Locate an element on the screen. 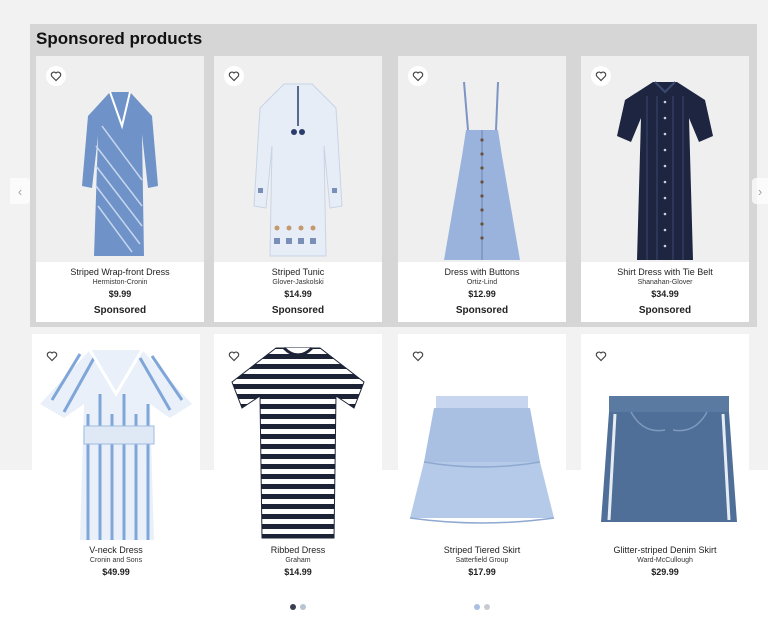  product-price: $17.99 is located at coordinates (482, 572).